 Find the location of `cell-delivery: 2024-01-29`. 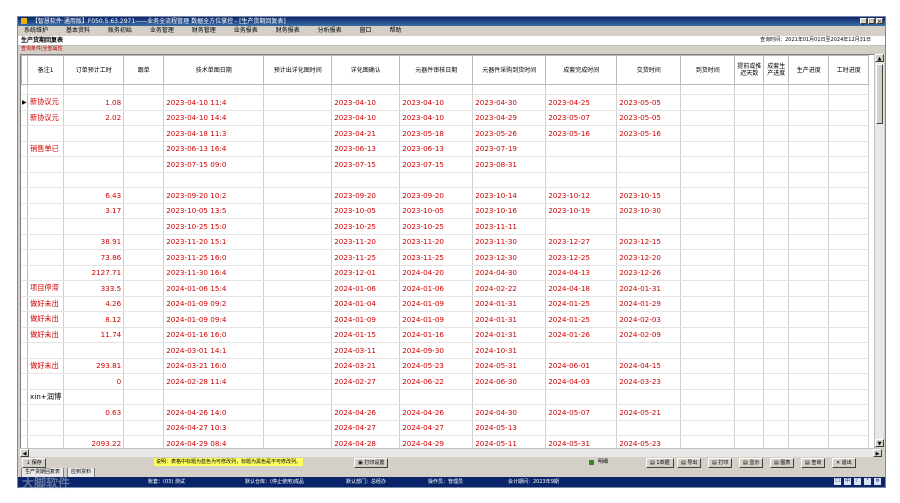

cell-delivery: 2024-01-29 is located at coordinates (649, 304).